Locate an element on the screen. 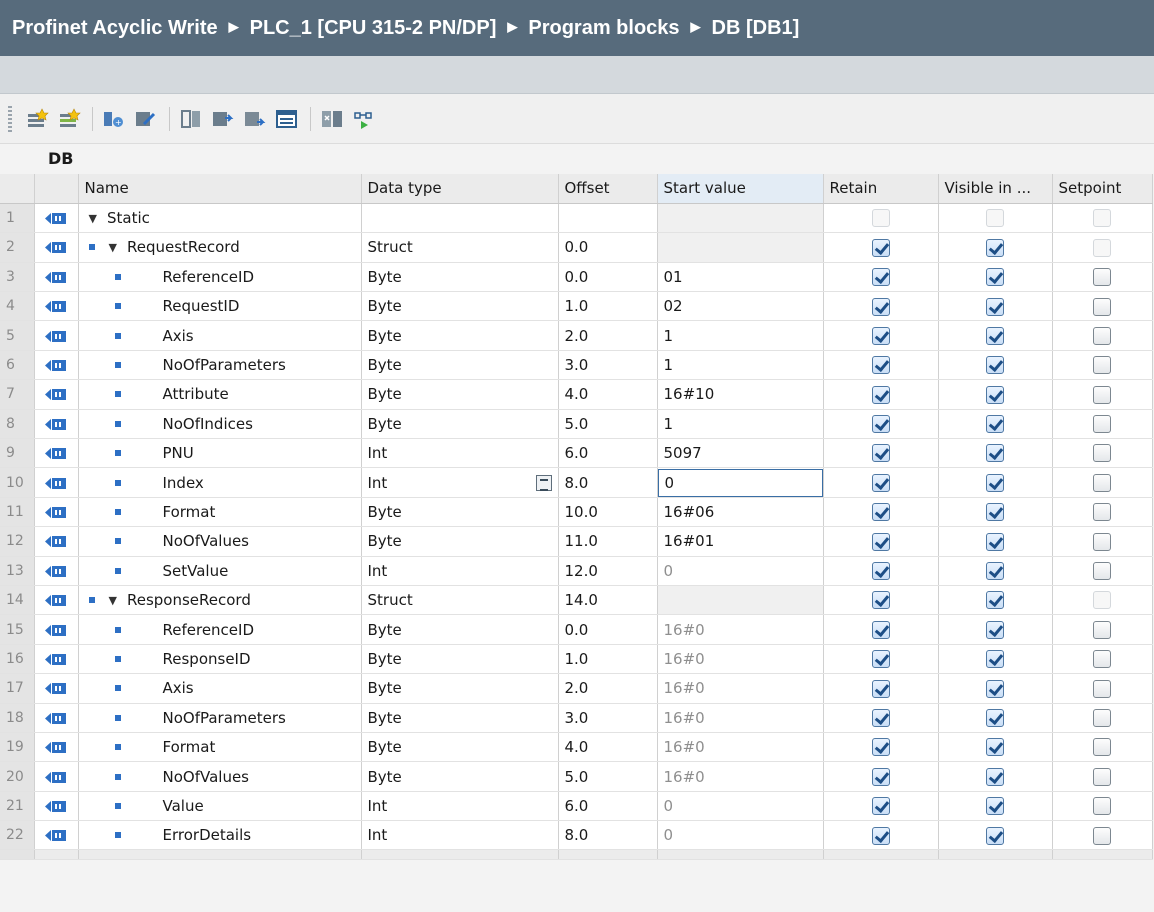 The height and width of the screenshot is (912, 1154). table-row: 5 Axis Byte 2.0 1 is located at coordinates (576, 335).